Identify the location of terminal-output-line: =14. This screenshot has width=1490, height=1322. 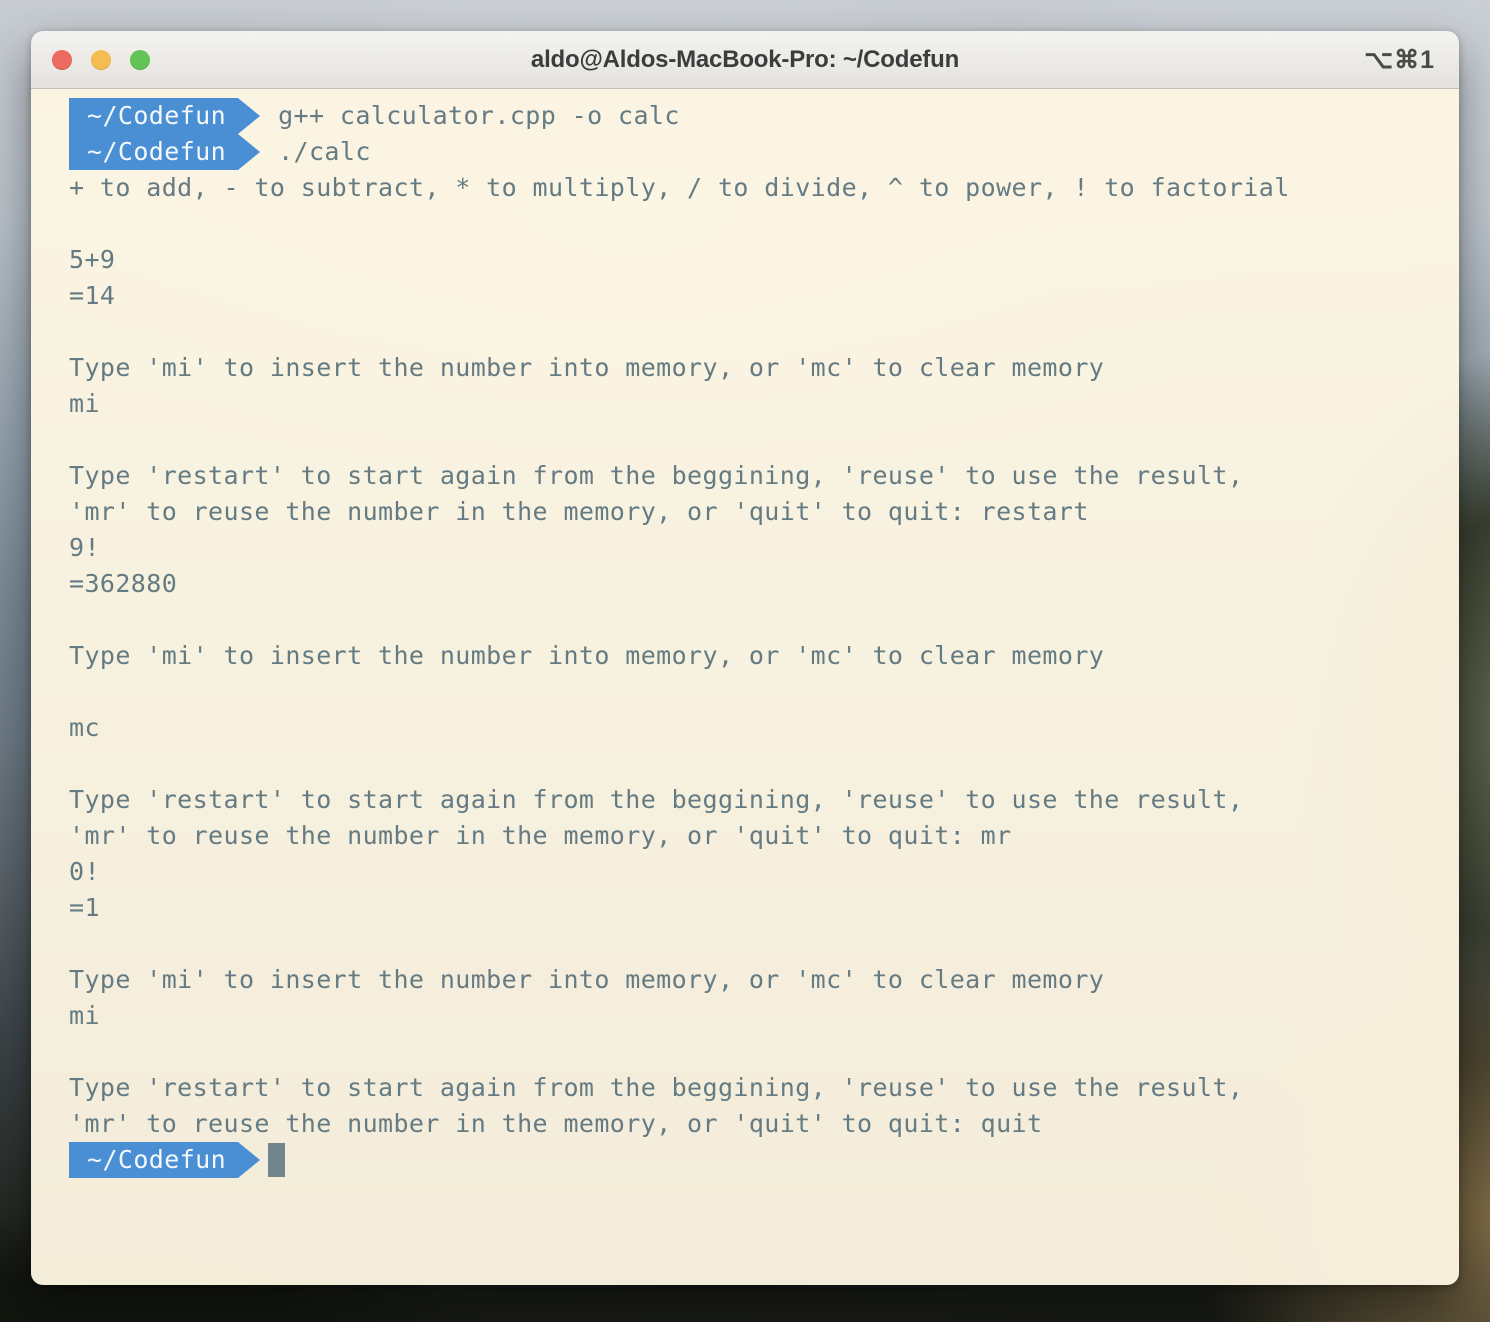
(92, 295).